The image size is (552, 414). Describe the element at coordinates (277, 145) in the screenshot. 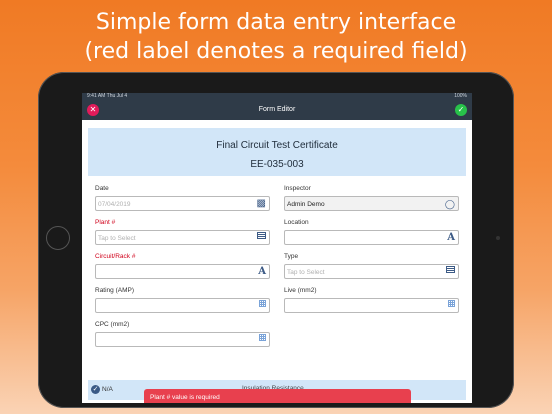

I see `certificate-title: Final Circuit Test Certificate` at that location.